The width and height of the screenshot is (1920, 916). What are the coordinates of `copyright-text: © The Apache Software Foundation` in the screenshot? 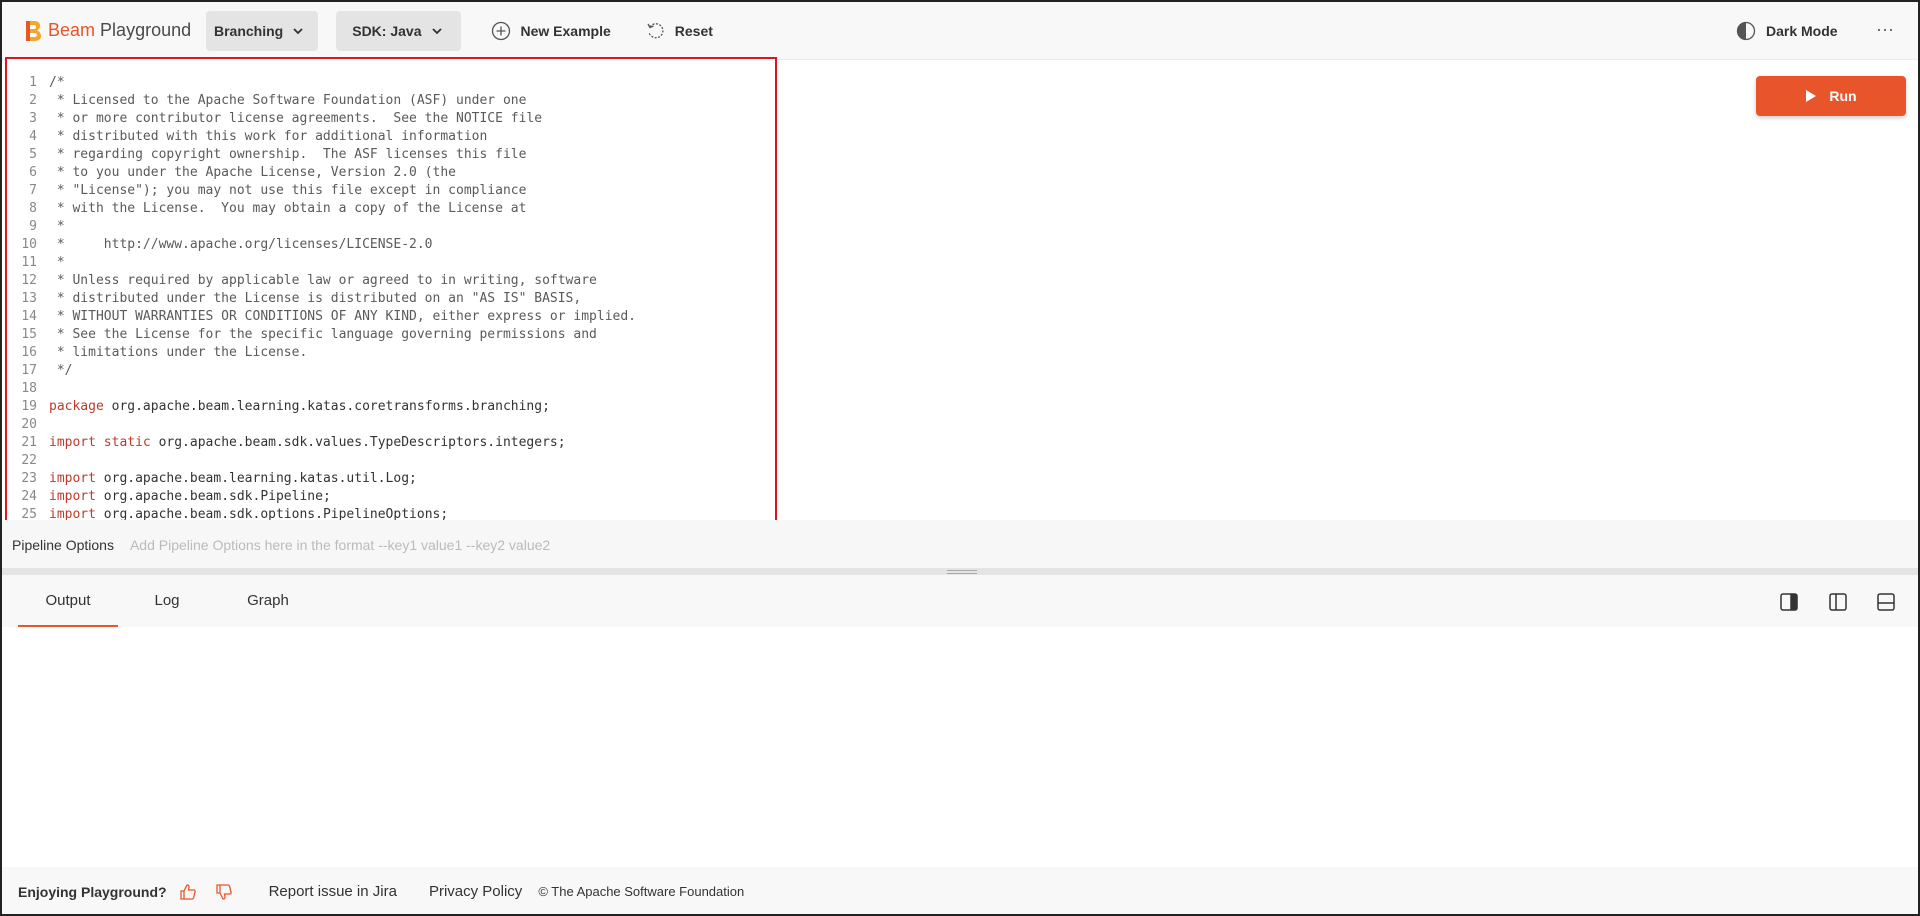 It's located at (641, 891).